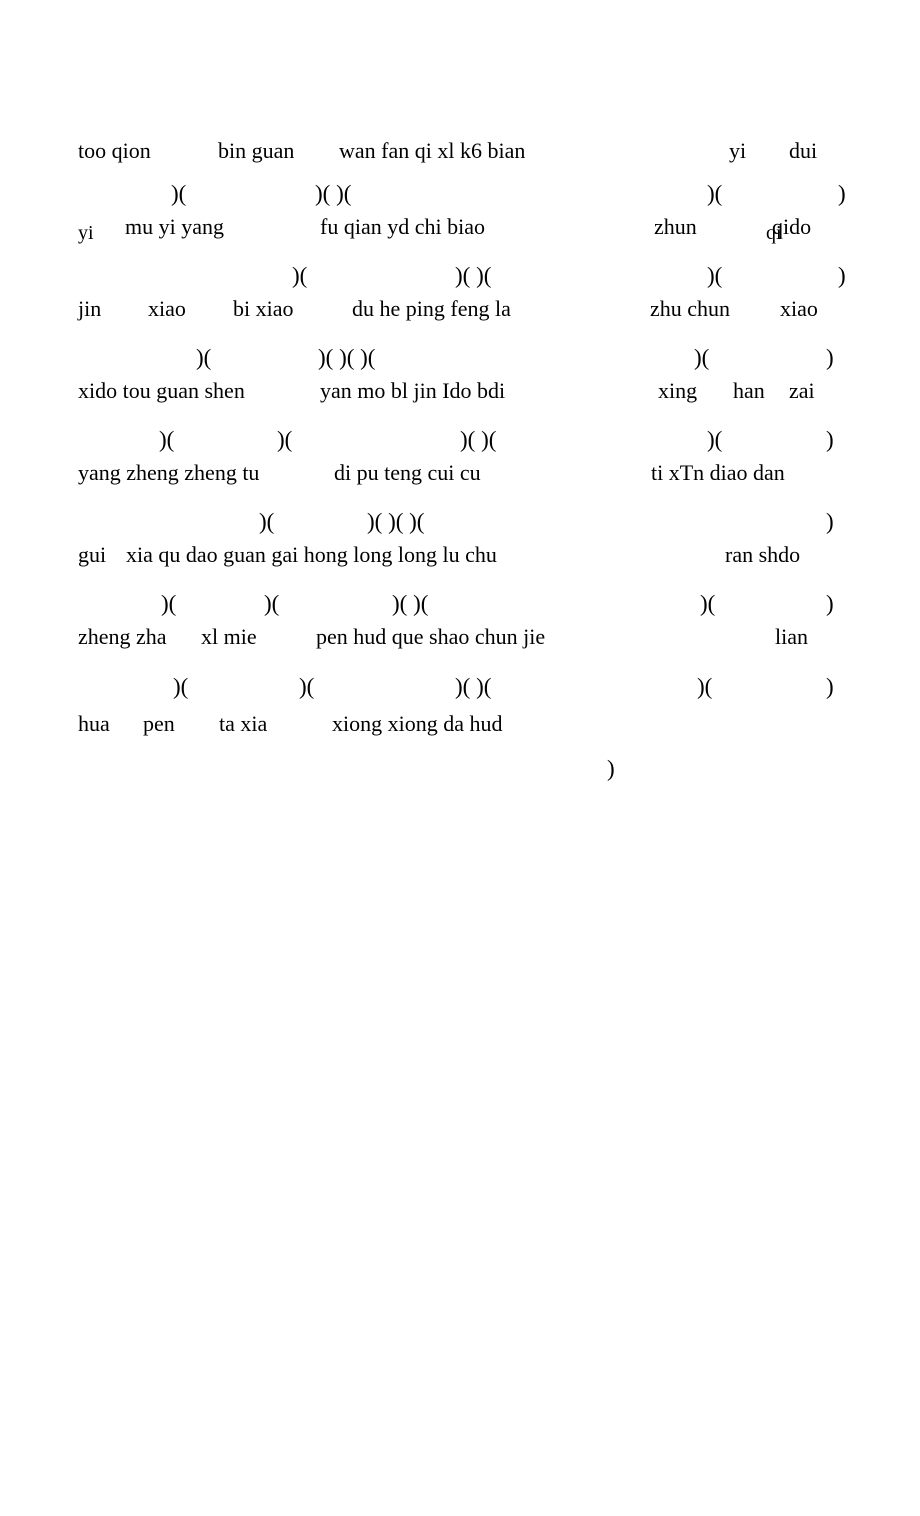  What do you see at coordinates (243, 723) in the screenshot?
I see `pinyin-token: ta xia` at bounding box center [243, 723].